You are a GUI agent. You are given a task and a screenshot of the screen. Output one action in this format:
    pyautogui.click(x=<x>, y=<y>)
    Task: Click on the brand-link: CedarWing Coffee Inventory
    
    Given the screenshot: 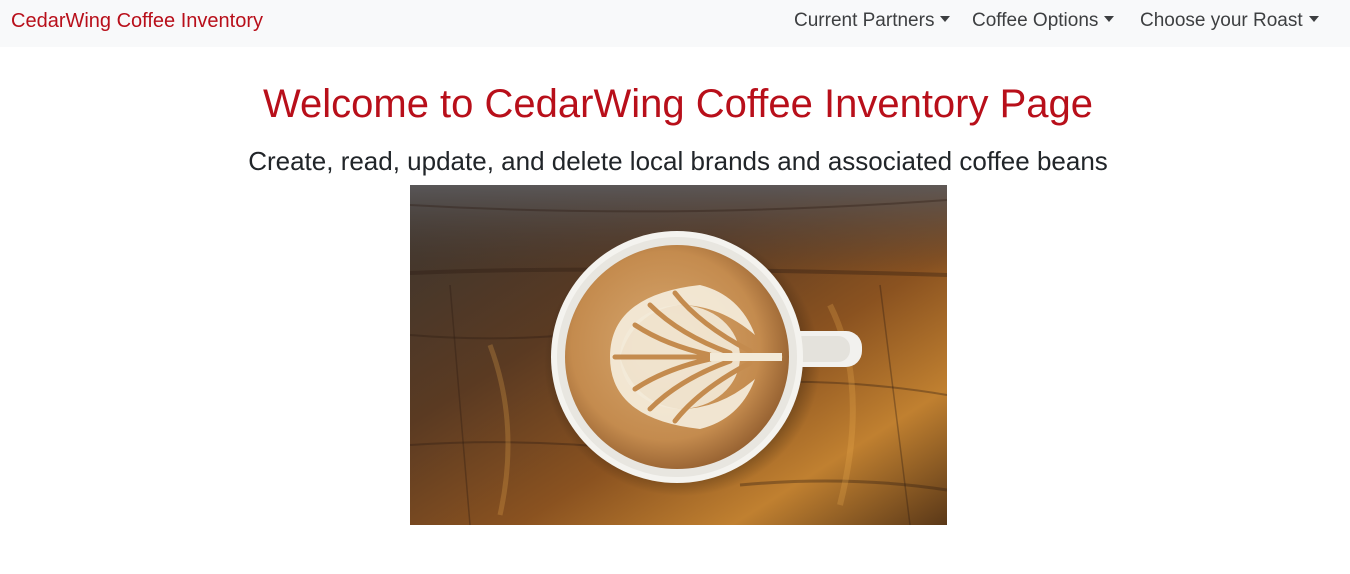 What is the action you would take?
    pyautogui.click(x=137, y=21)
    